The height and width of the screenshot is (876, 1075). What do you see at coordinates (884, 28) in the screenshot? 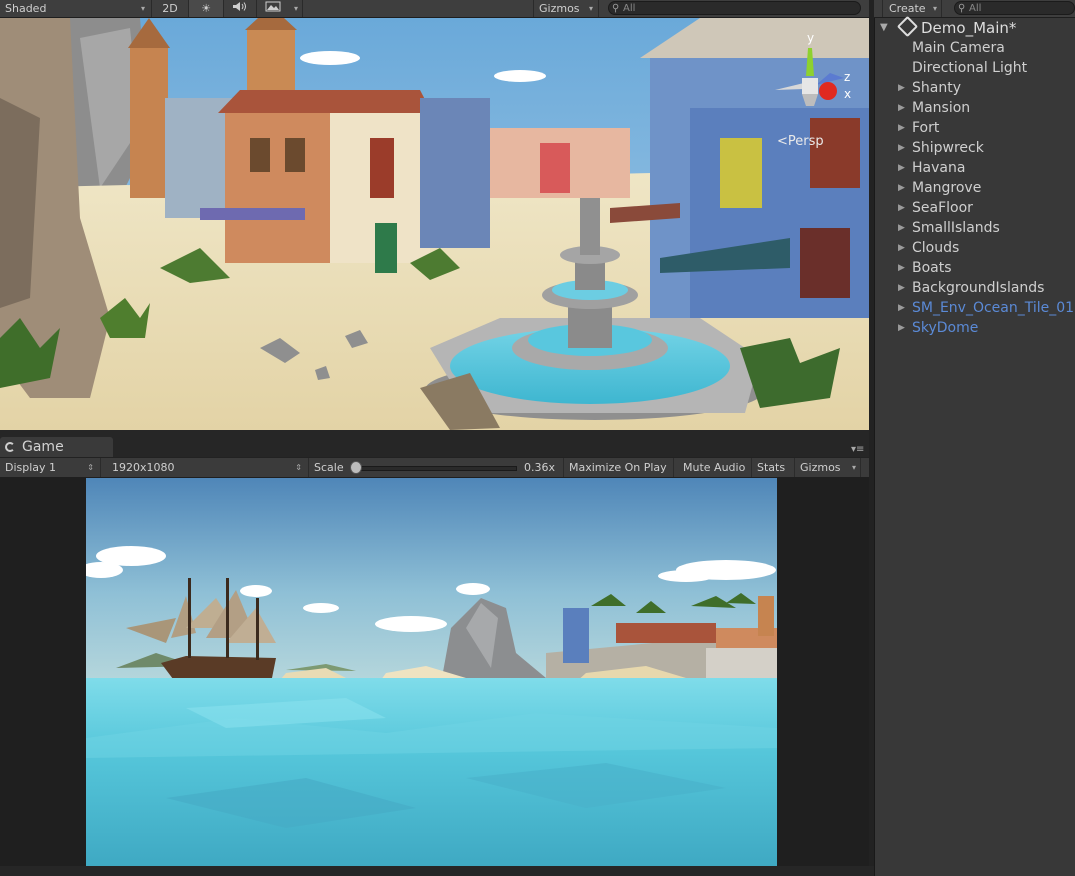
I see `expand-triangle-icon: ▼` at bounding box center [884, 28].